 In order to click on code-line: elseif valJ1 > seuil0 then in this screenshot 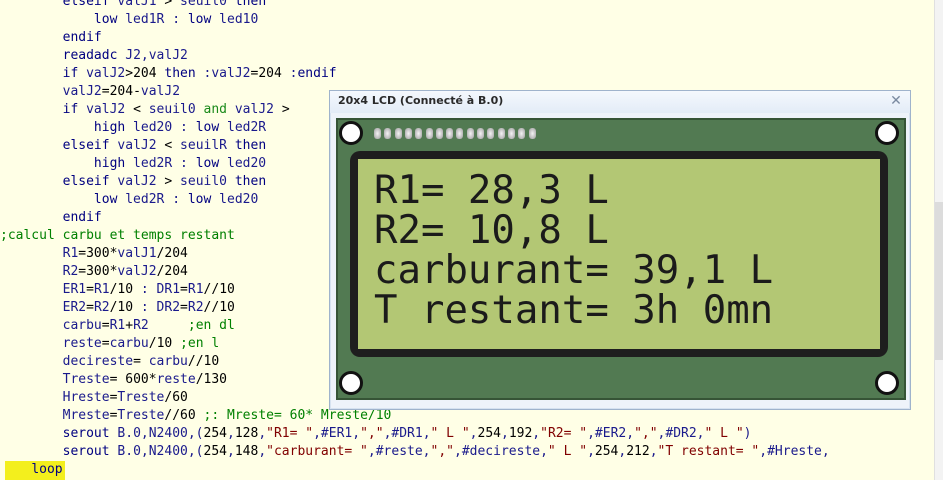, I will do `click(133, 5)`.